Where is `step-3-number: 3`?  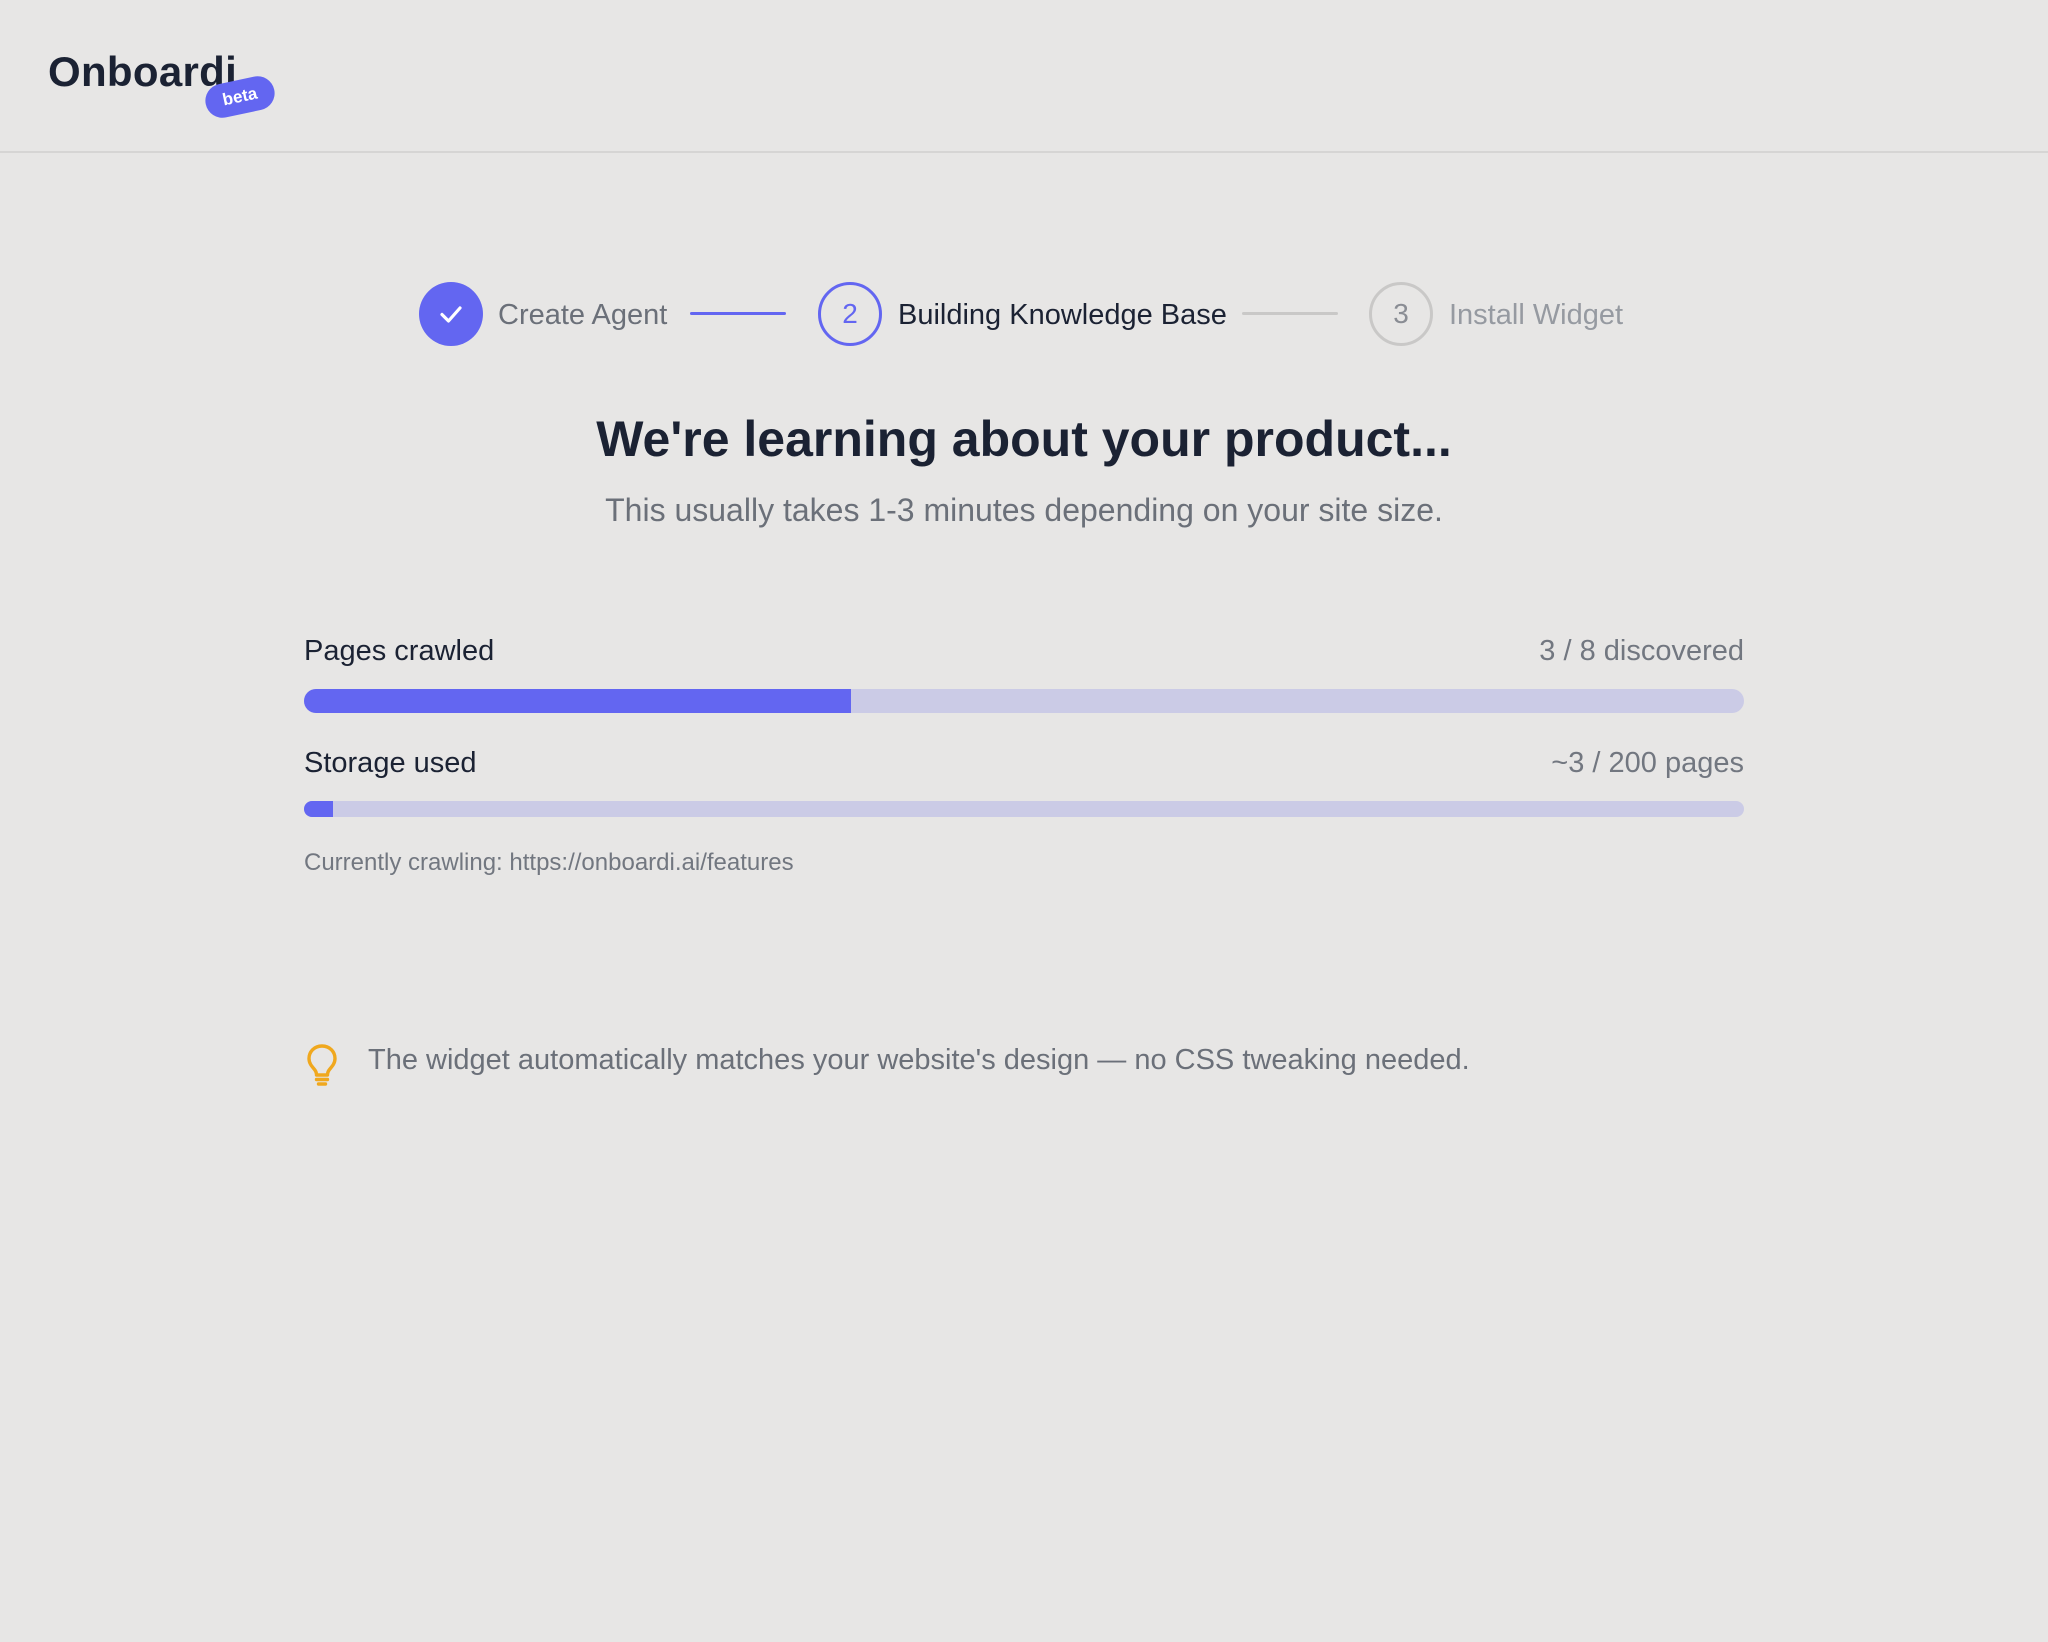 step-3-number: 3 is located at coordinates (1401, 313).